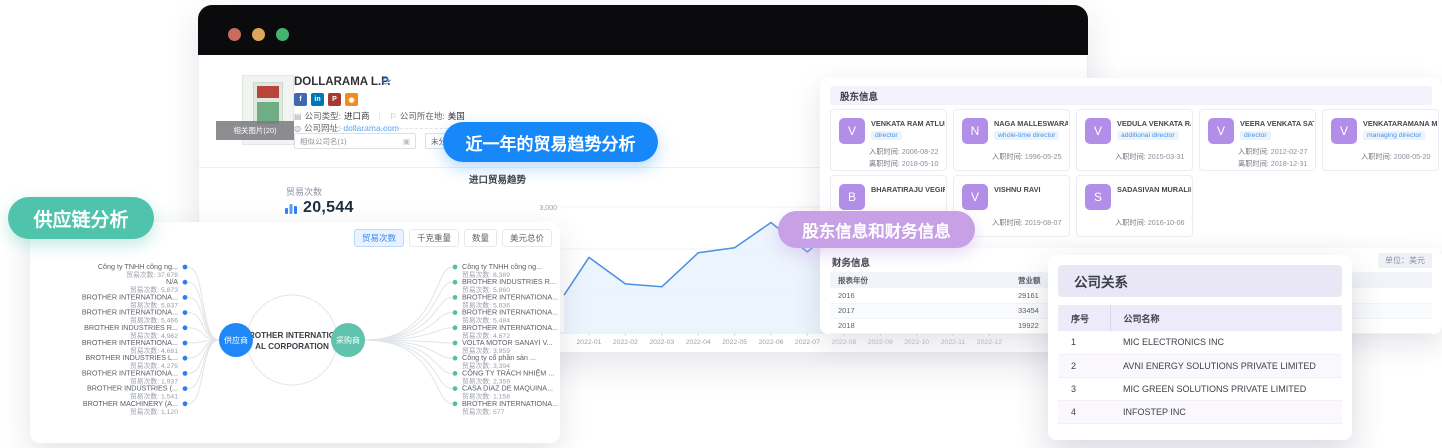 This screenshot has height=448, width=1442. Describe the element at coordinates (258, 34) in the screenshot. I see `window-minimize-dot` at that location.